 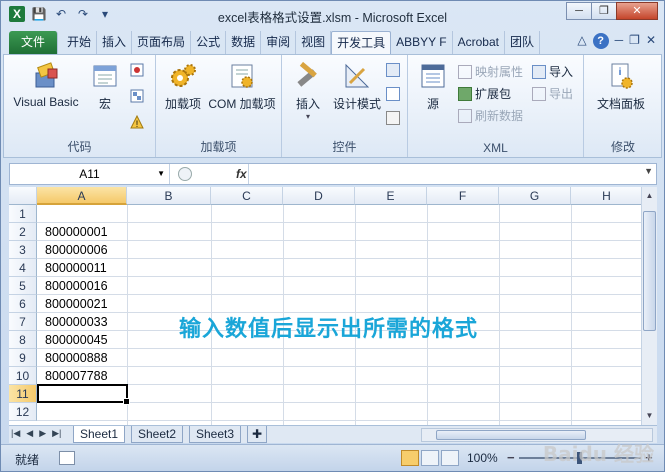 I want to click on relative-reference-button, so click(x=137, y=96).